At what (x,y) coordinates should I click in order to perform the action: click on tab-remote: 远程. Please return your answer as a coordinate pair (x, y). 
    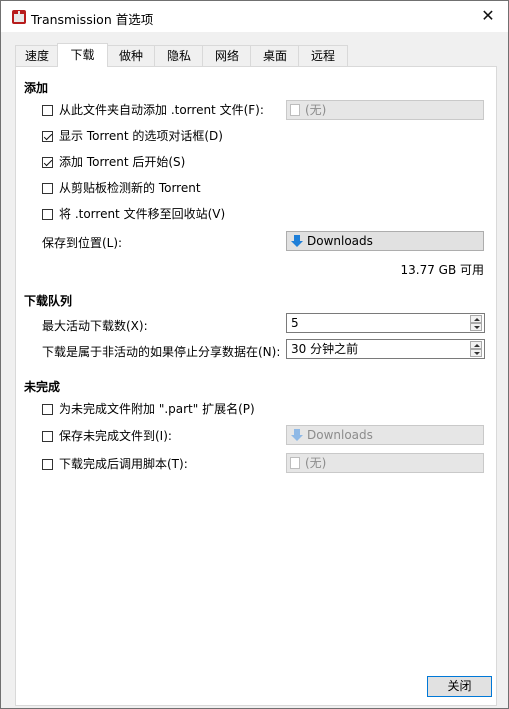
    Looking at the image, I should click on (323, 55).